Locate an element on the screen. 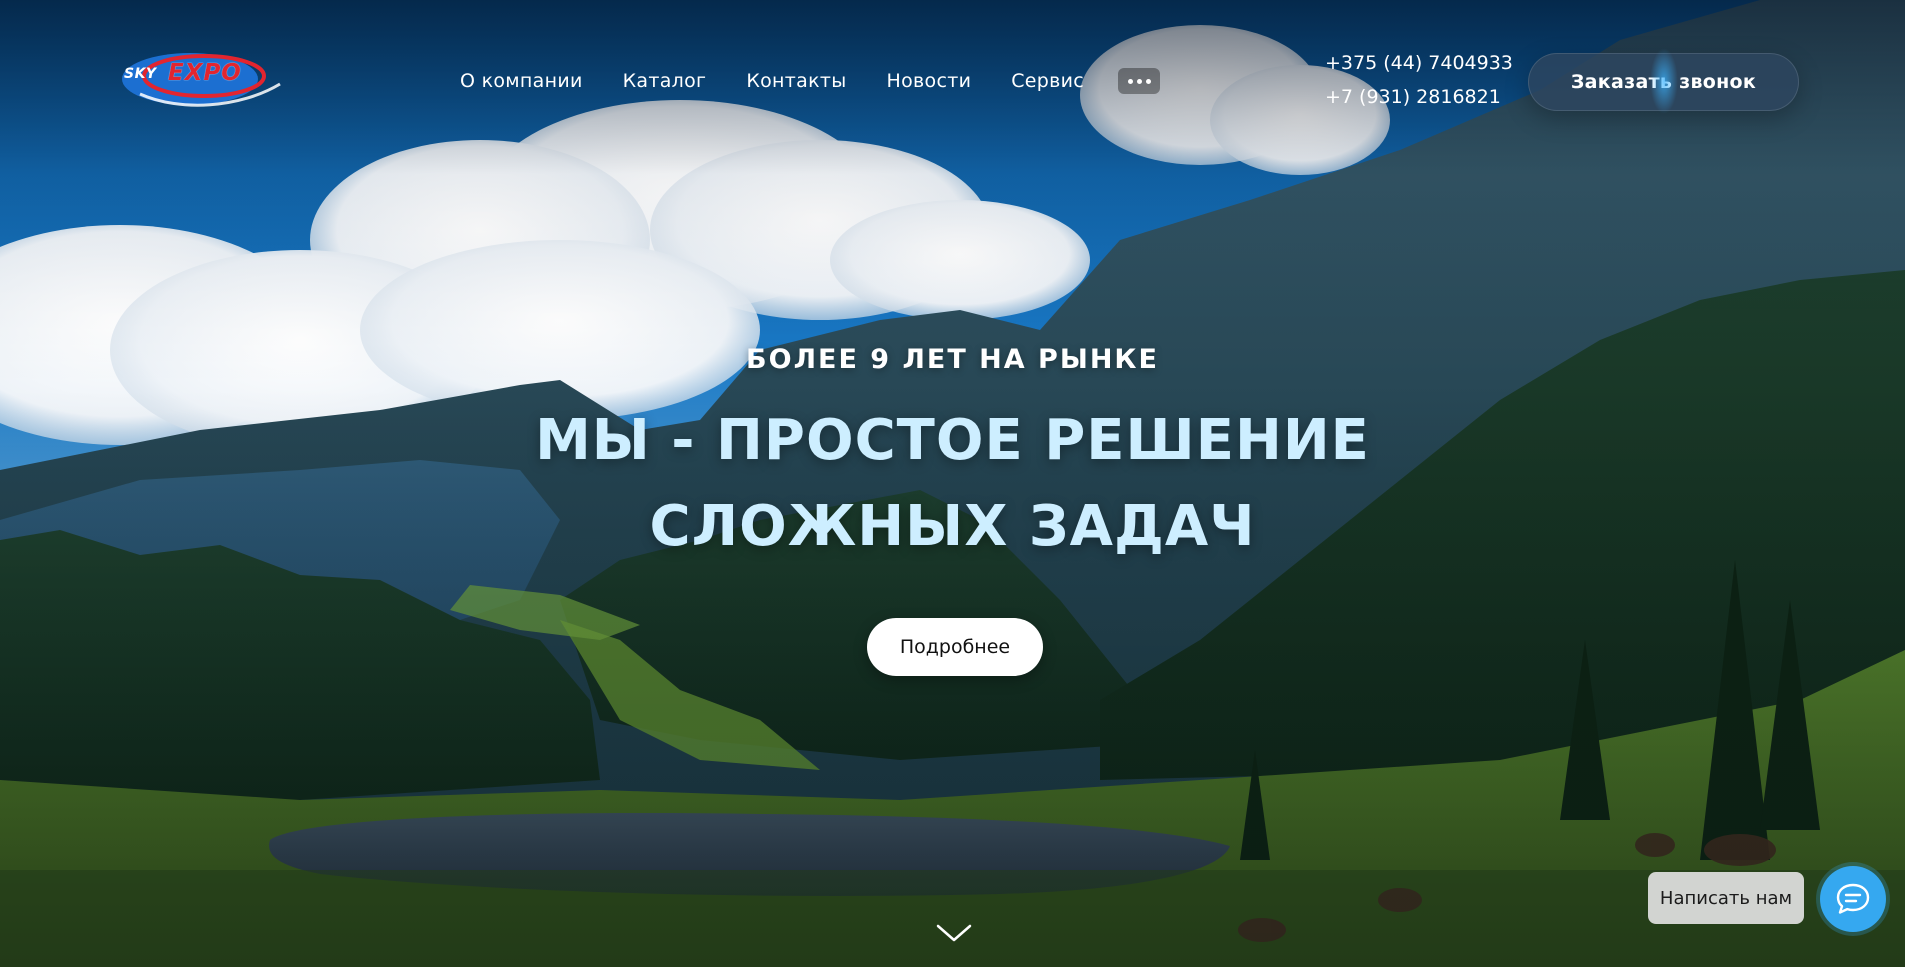 Image resolution: width=1905 pixels, height=967 pixels. ellipsis-icon is located at coordinates (1139, 81).